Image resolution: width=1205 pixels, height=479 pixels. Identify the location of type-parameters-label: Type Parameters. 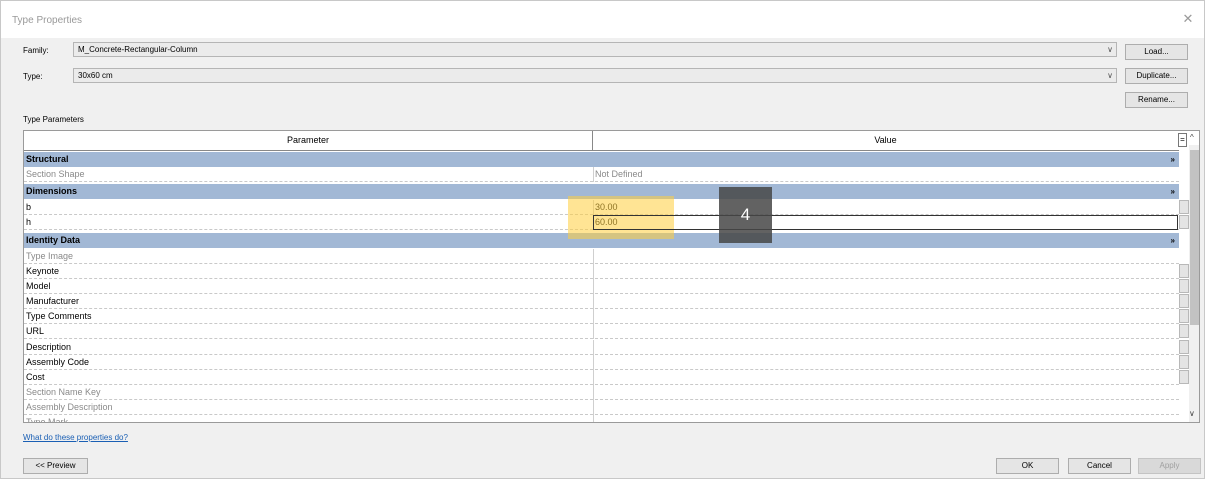
(53, 119).